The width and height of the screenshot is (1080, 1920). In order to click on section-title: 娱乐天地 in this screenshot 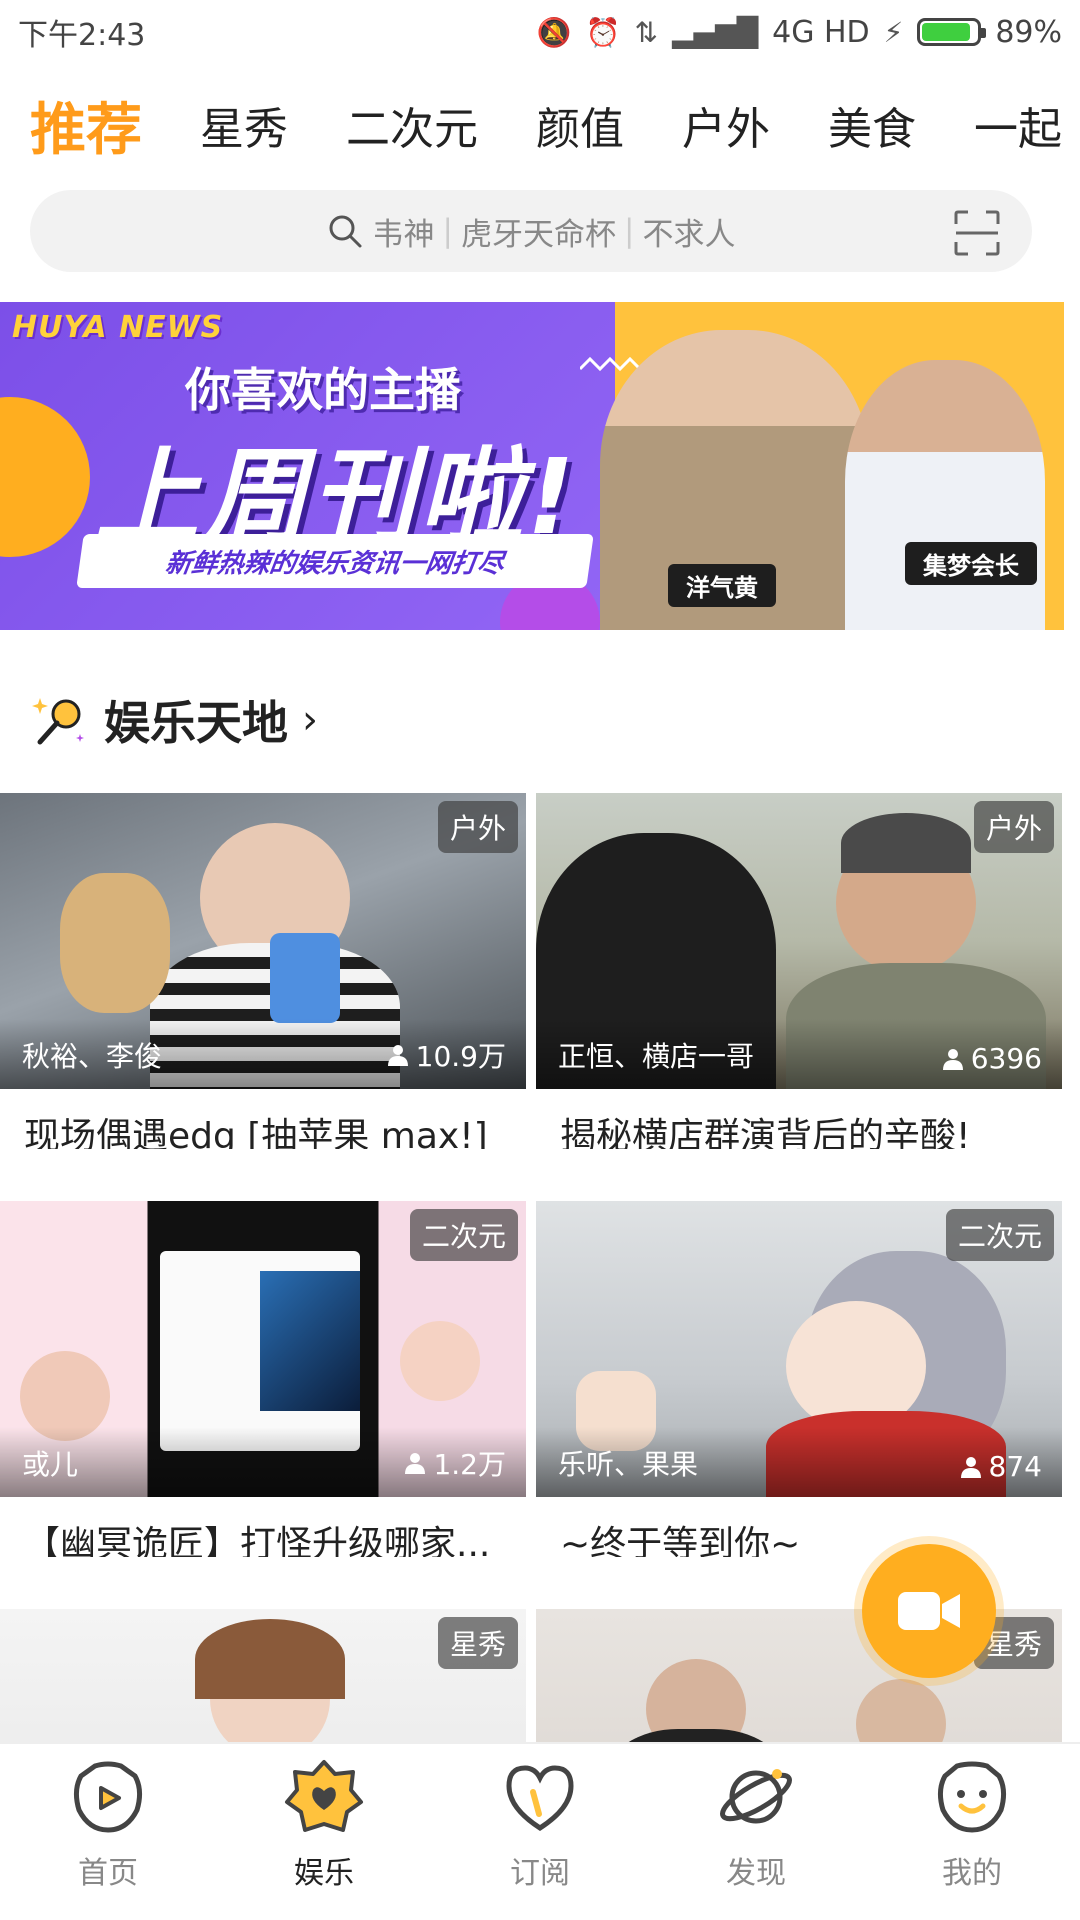, I will do `click(196, 723)`.